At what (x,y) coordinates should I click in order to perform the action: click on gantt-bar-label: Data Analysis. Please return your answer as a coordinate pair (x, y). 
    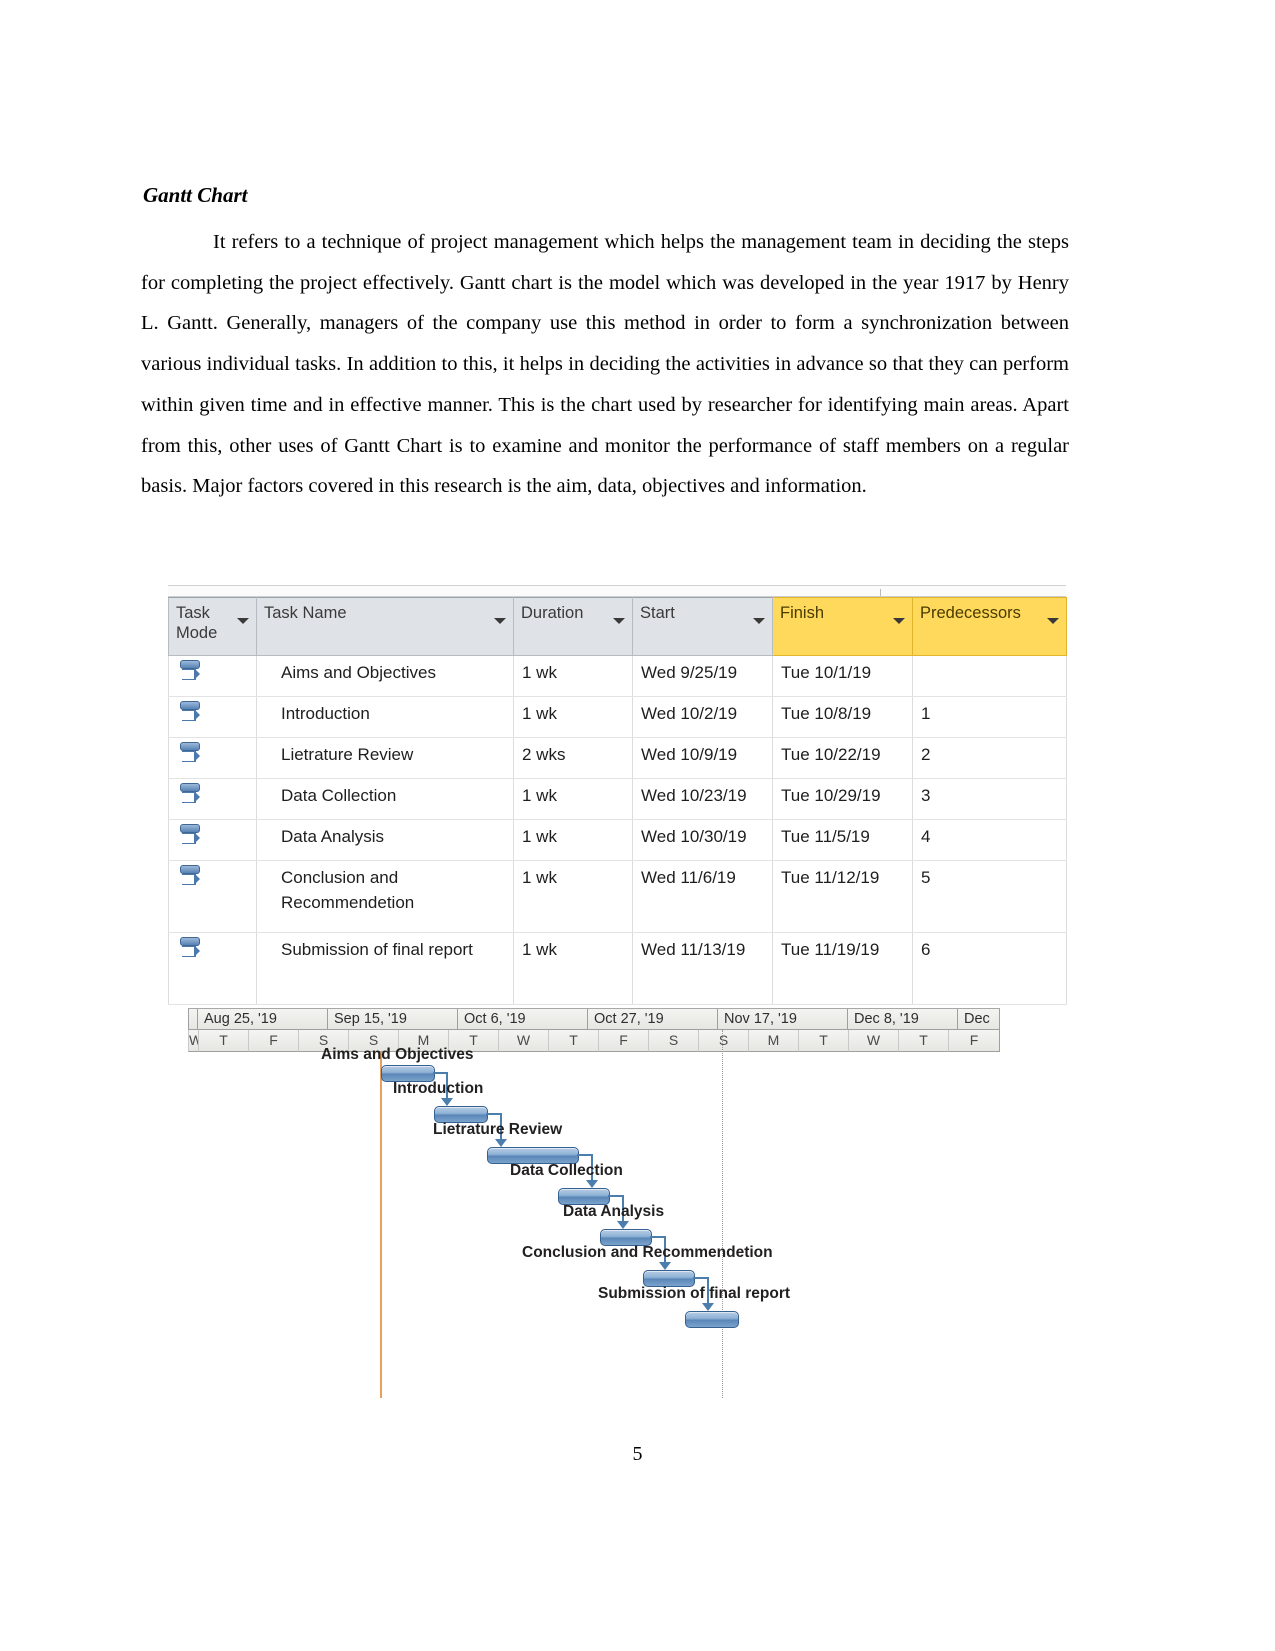
    Looking at the image, I should click on (614, 1211).